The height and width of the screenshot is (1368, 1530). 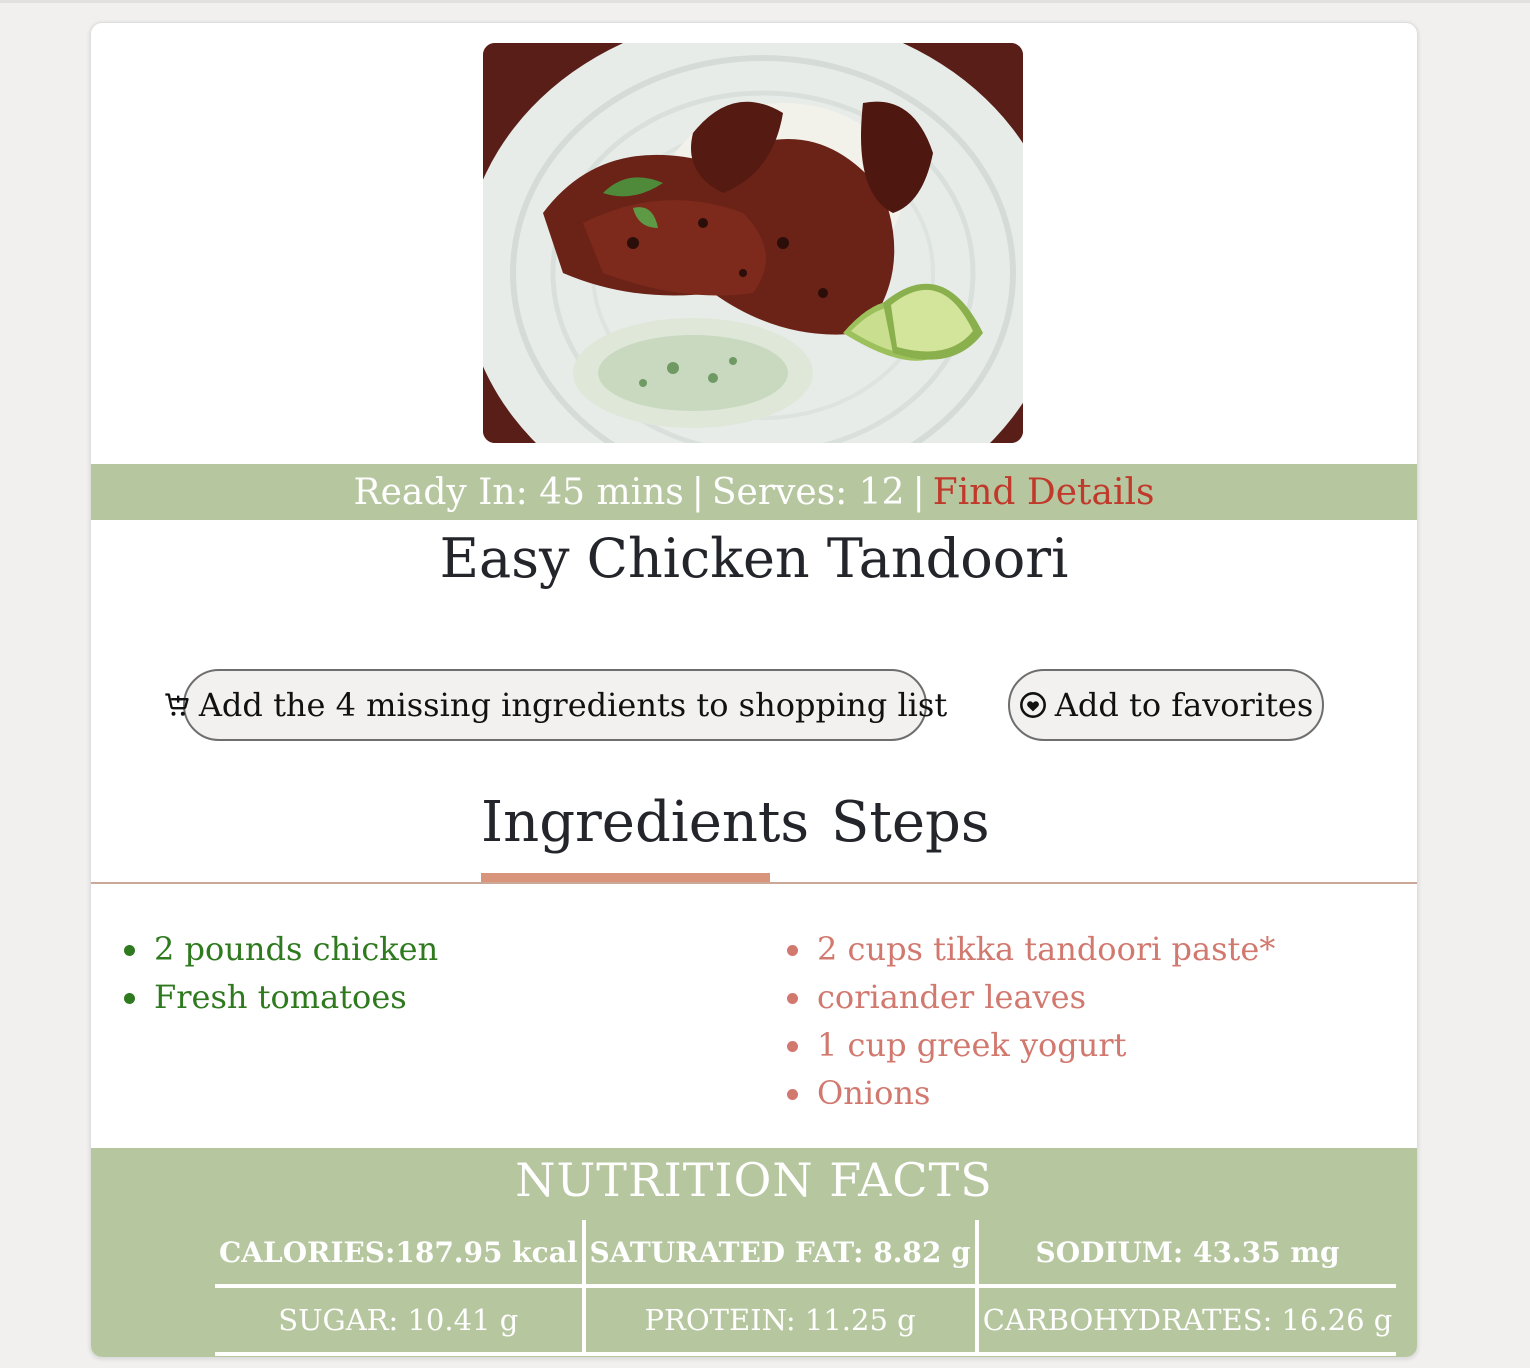 What do you see at coordinates (1031, 1093) in the screenshot?
I see `missing-ingredient-item: Onions` at bounding box center [1031, 1093].